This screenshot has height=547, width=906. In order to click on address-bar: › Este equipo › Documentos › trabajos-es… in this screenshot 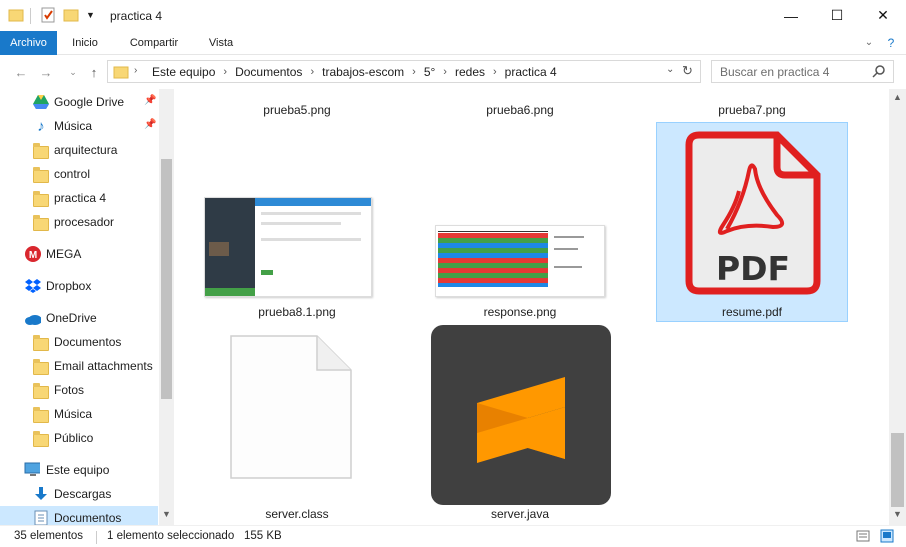, I will do `click(404, 71)`.